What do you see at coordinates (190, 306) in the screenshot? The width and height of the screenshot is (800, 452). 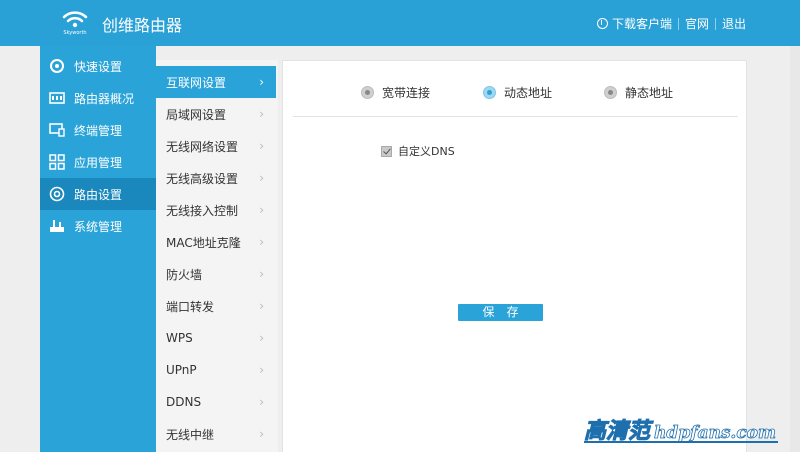 I see `submenu-item-label: 端口转发` at bounding box center [190, 306].